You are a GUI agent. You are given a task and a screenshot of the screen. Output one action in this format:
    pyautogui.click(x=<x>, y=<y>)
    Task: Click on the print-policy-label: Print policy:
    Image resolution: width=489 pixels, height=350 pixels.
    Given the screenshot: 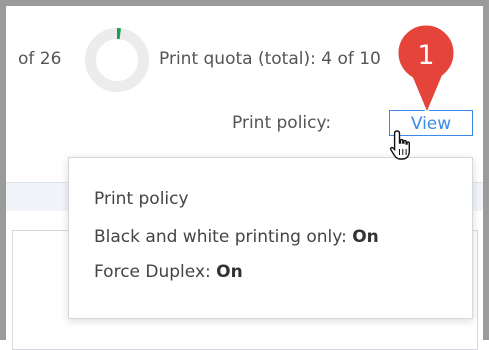 What is the action you would take?
    pyautogui.click(x=282, y=123)
    